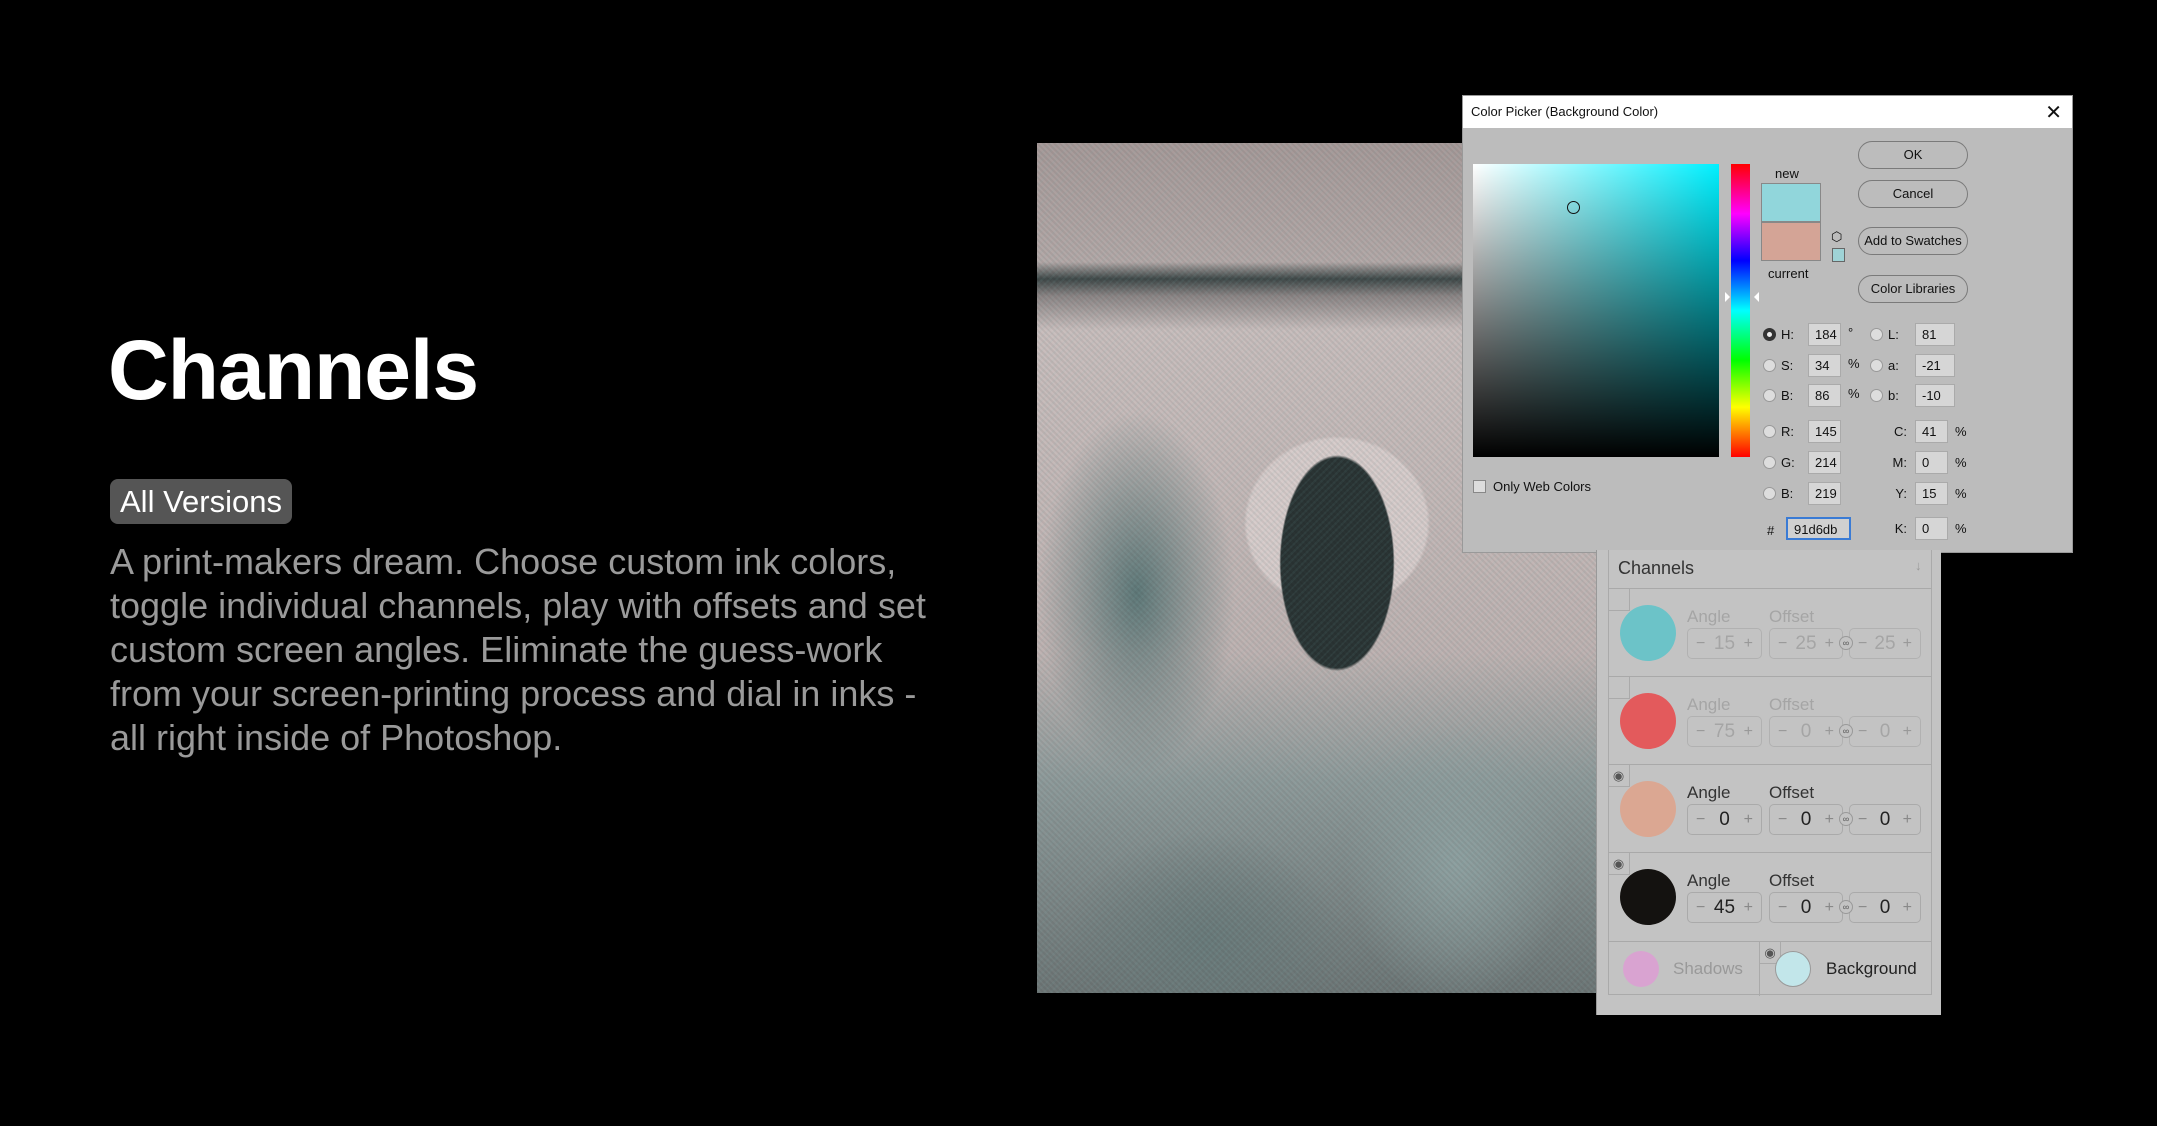 Image resolution: width=2157 pixels, height=1126 pixels. I want to click on hue-slider, so click(1740, 310).